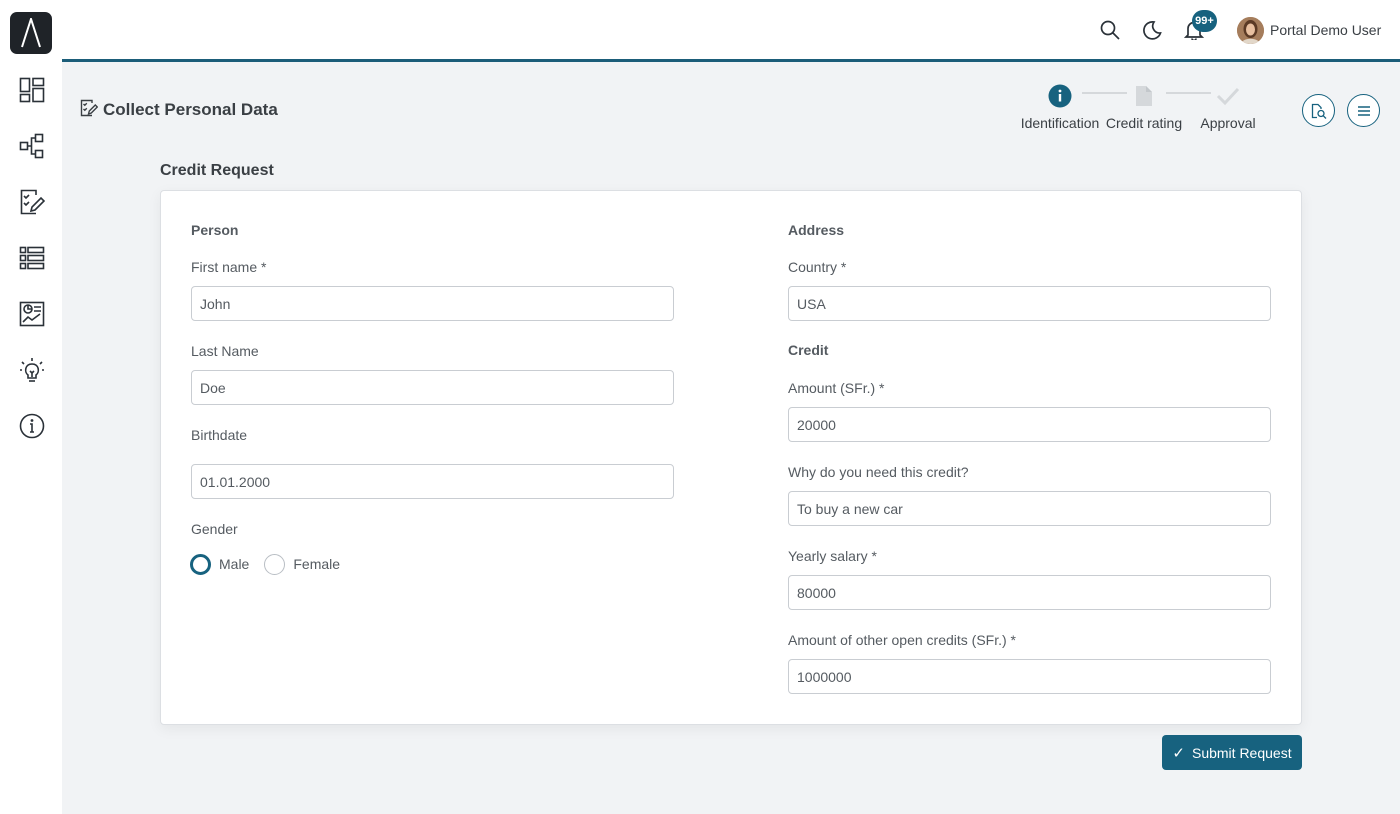  What do you see at coordinates (1029, 303) in the screenshot?
I see `country-input` at bounding box center [1029, 303].